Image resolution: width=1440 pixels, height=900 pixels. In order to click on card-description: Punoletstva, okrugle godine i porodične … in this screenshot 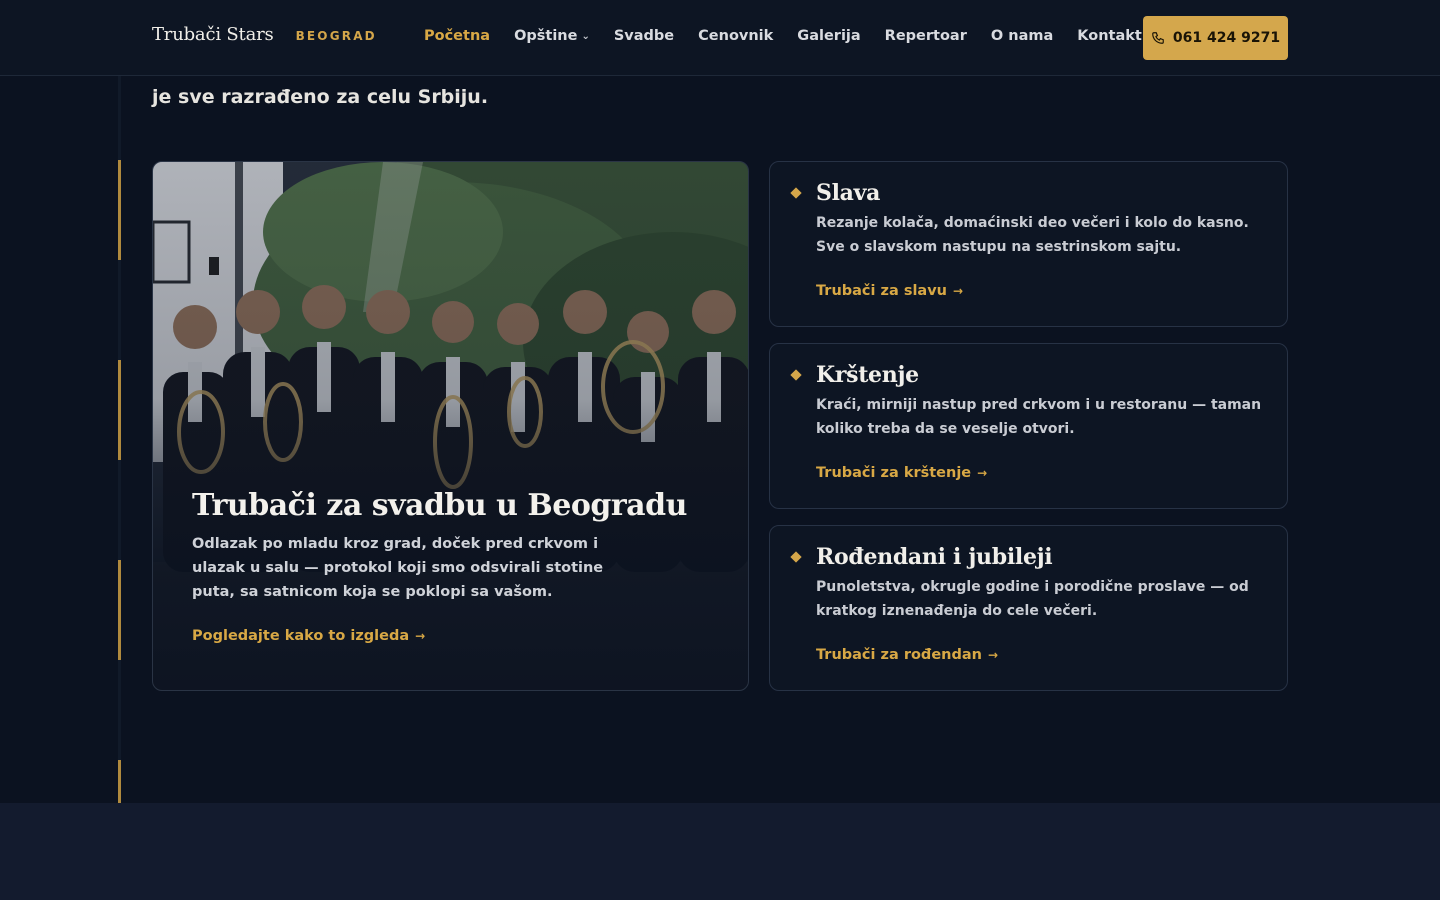, I will do `click(1032, 599)`.